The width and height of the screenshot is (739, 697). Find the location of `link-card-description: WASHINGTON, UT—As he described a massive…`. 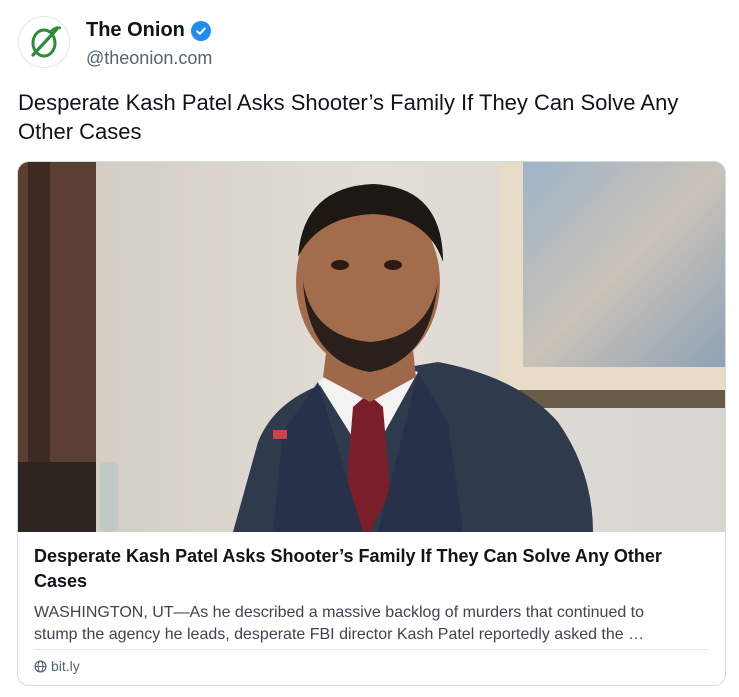

link-card-description: WASHINGTON, UT—As he described a massive… is located at coordinates (372, 624).